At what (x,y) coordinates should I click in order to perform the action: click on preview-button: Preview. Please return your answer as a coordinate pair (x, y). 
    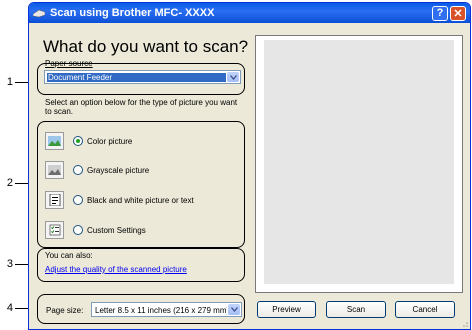
    Looking at the image, I should click on (286, 309).